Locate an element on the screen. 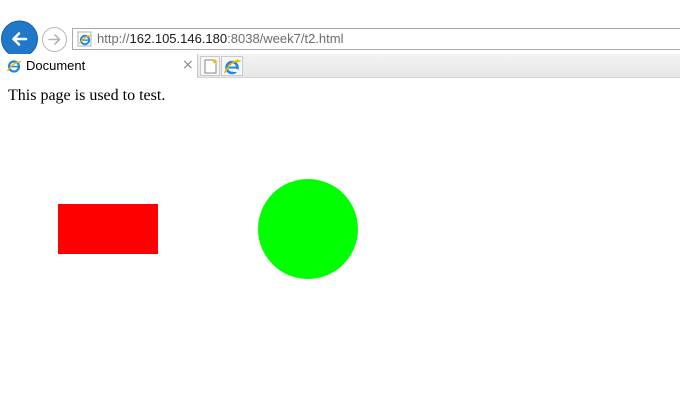 The width and height of the screenshot is (680, 411). forward-button is located at coordinates (54, 39).